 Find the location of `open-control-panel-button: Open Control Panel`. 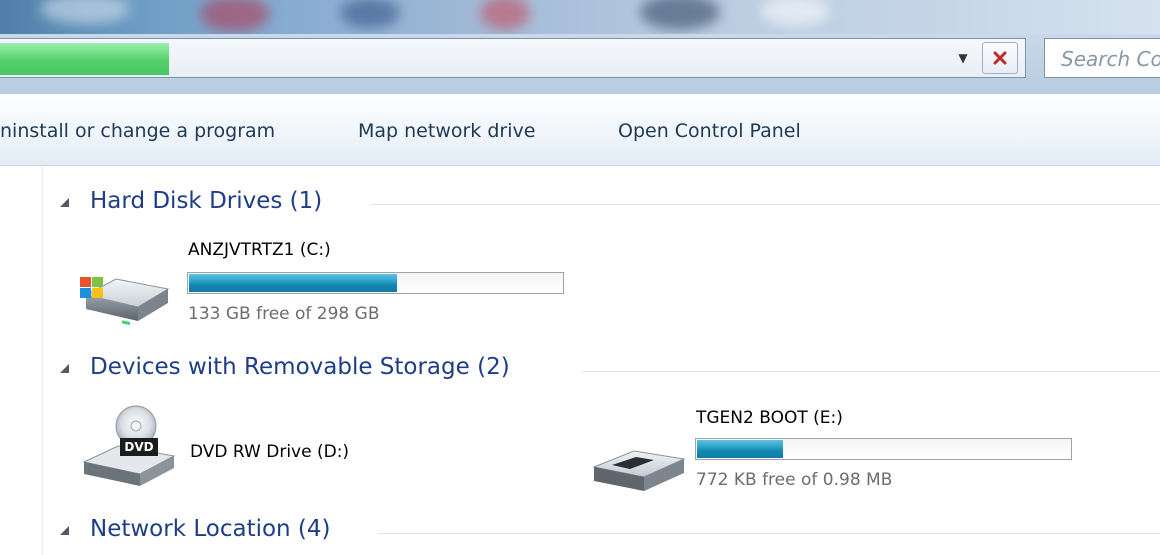

open-control-panel-button: Open Control Panel is located at coordinates (709, 131).